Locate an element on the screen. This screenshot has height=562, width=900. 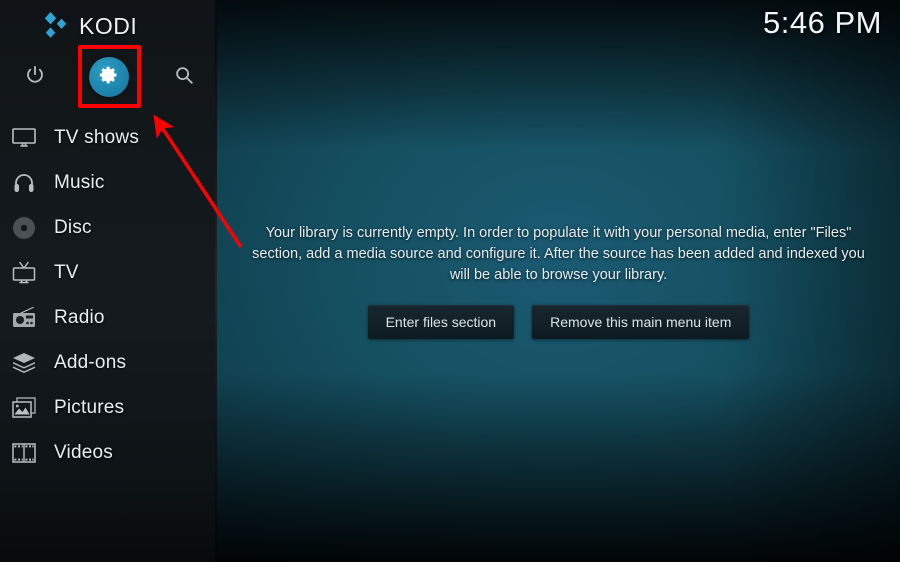
sidebar-item-radio: Radio is located at coordinates (108, 317).